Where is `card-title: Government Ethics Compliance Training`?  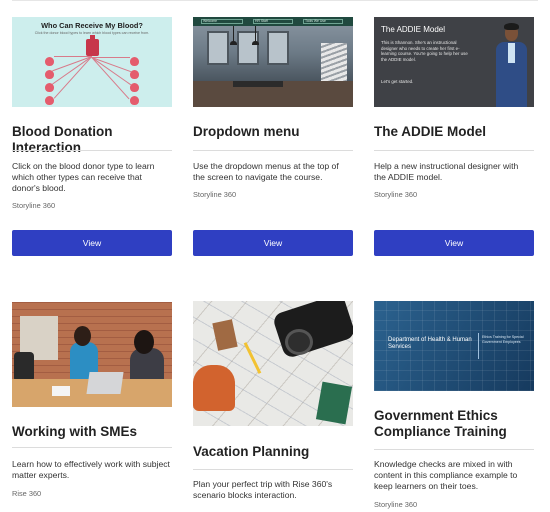
card-title: Government Ethics Compliance Training is located at coordinates (459, 424).